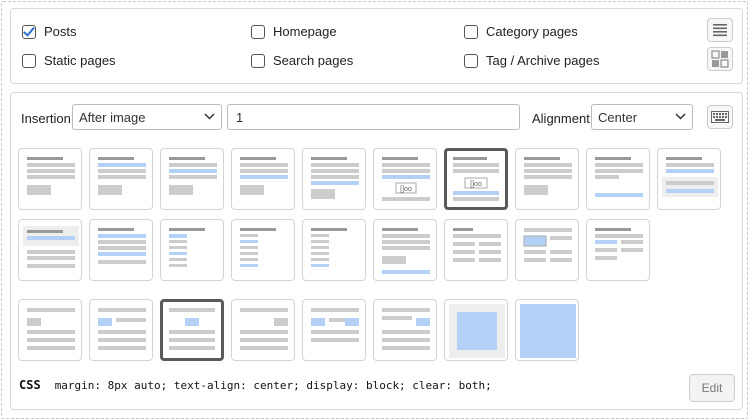  I want to click on checkbox-category-pages: Category pages, so click(521, 31).